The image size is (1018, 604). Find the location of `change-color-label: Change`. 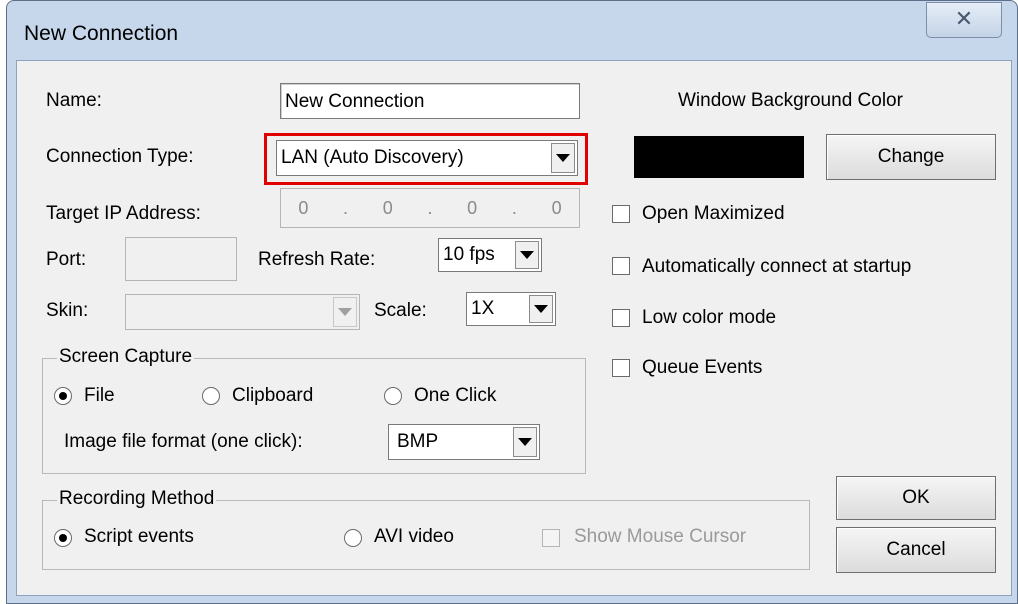

change-color-label: Change is located at coordinates (911, 156).